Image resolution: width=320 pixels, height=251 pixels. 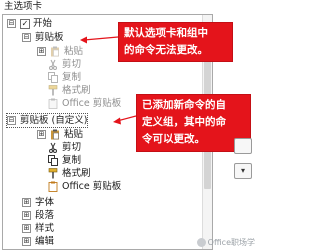 I want to click on callout-line: 已添加新命令的自, so click(x=184, y=105).